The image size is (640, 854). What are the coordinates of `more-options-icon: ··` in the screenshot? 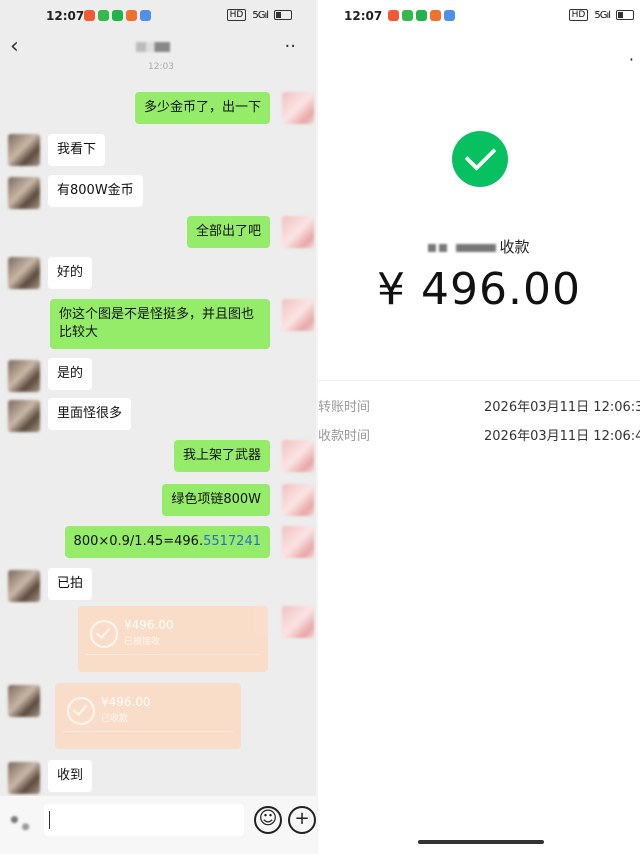 It's located at (290, 46).